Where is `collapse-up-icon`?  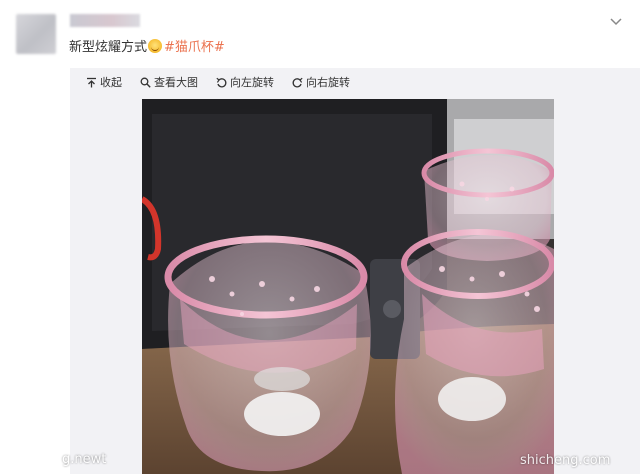
collapse-up-icon is located at coordinates (91, 82).